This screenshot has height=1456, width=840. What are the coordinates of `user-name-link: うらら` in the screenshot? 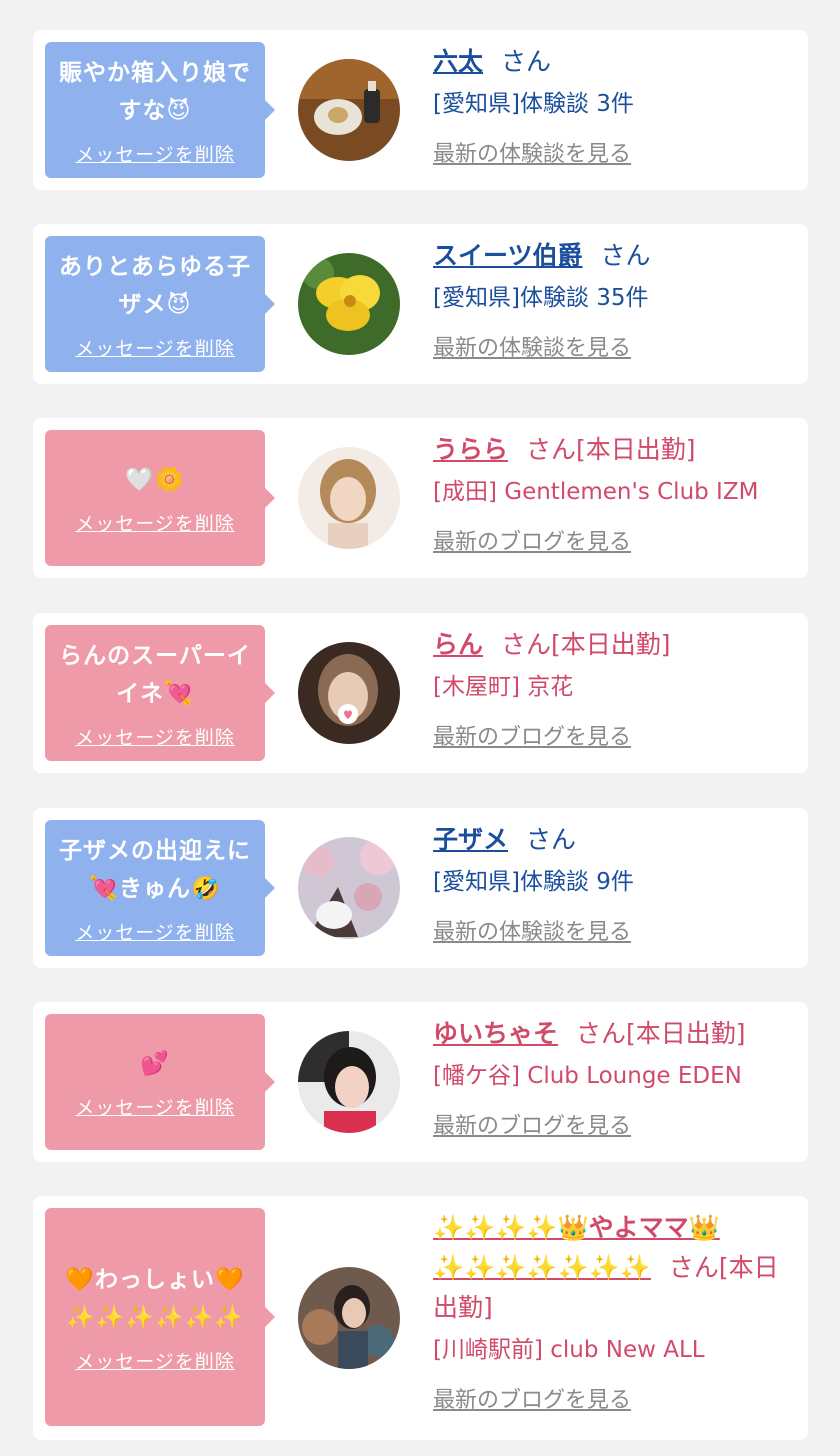 It's located at (470, 449).